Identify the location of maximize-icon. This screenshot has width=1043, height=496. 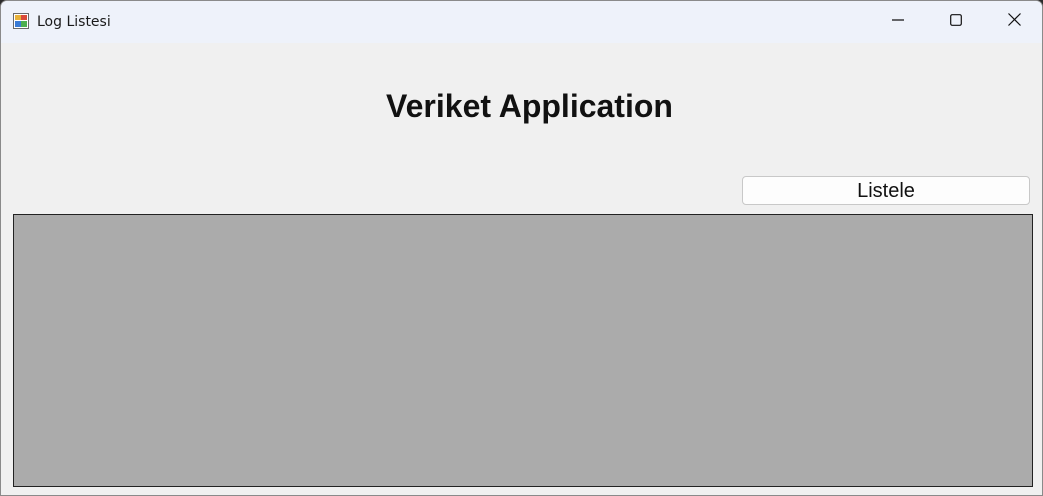
(956, 22).